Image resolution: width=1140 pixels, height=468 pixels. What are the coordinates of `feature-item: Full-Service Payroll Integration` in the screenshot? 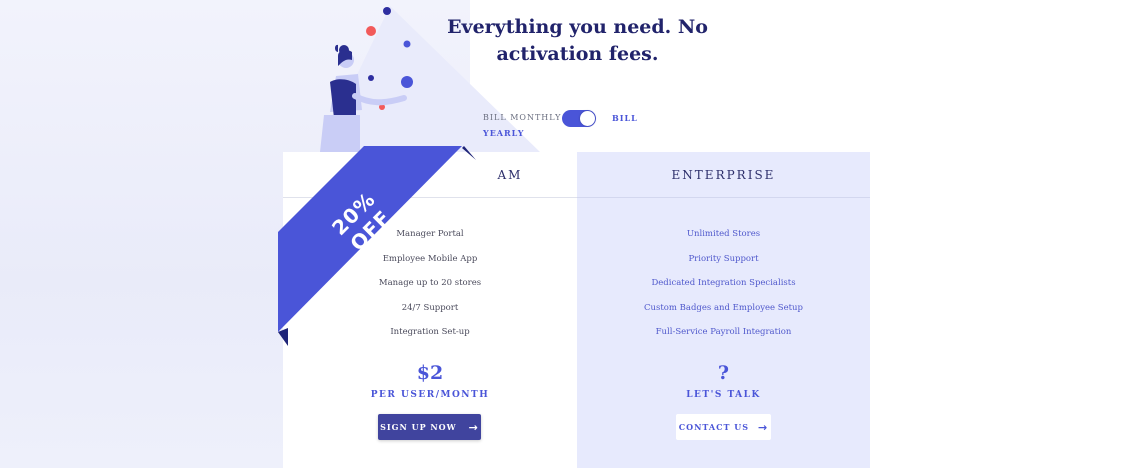 It's located at (723, 332).